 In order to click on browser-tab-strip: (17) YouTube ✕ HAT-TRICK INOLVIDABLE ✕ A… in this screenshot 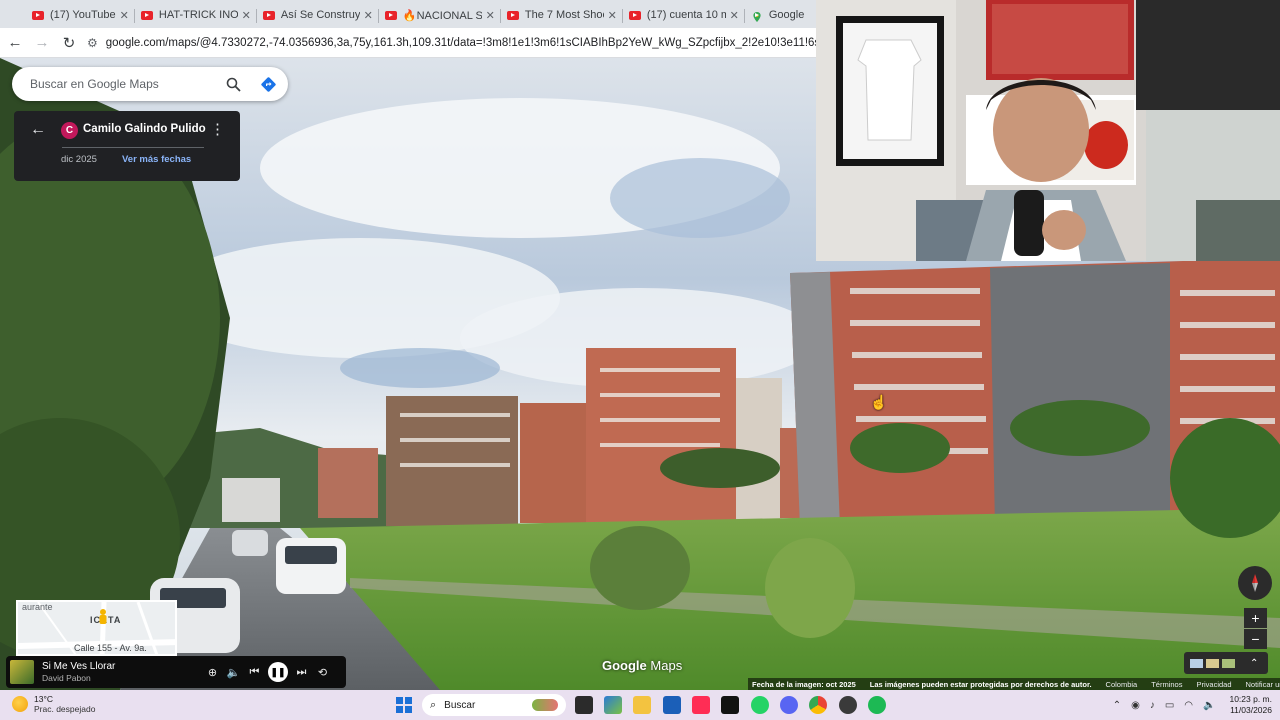, I will do `click(408, 14)`.